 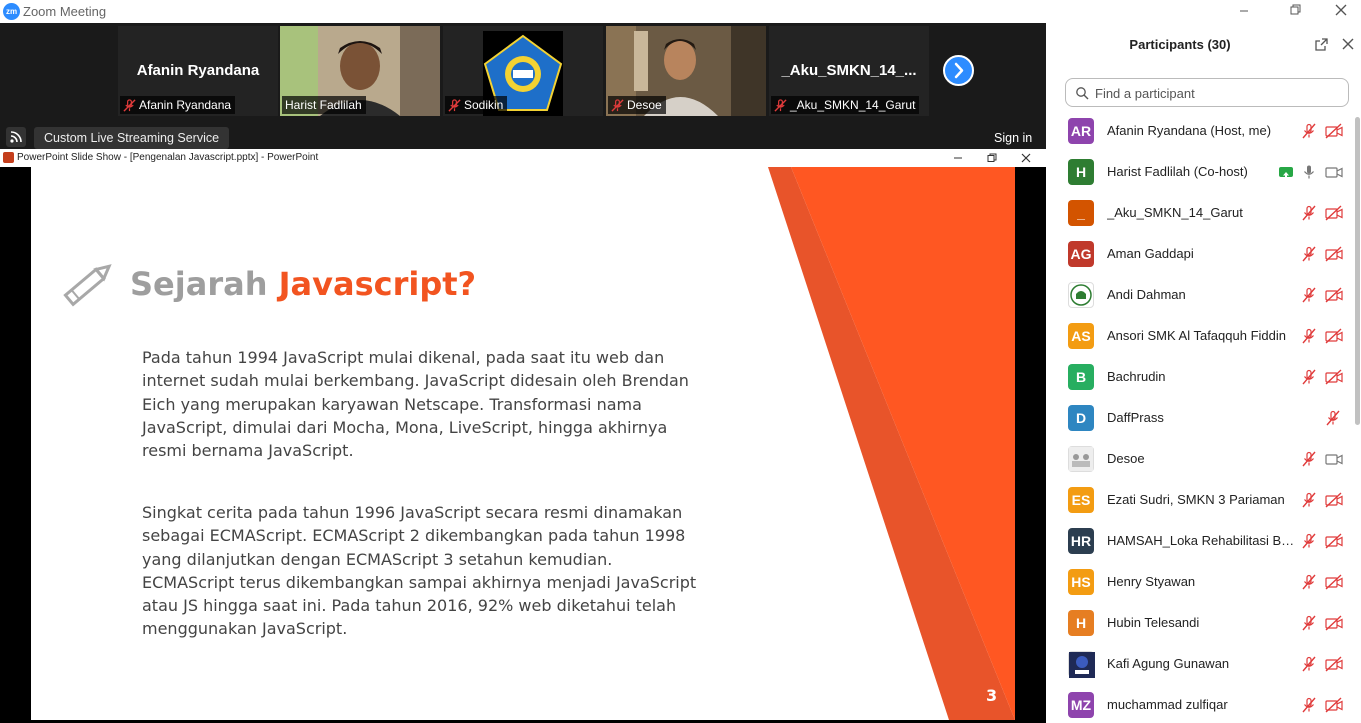 I want to click on participant-row: H Harist Fadlilah (Co-host), so click(x=1200, y=172).